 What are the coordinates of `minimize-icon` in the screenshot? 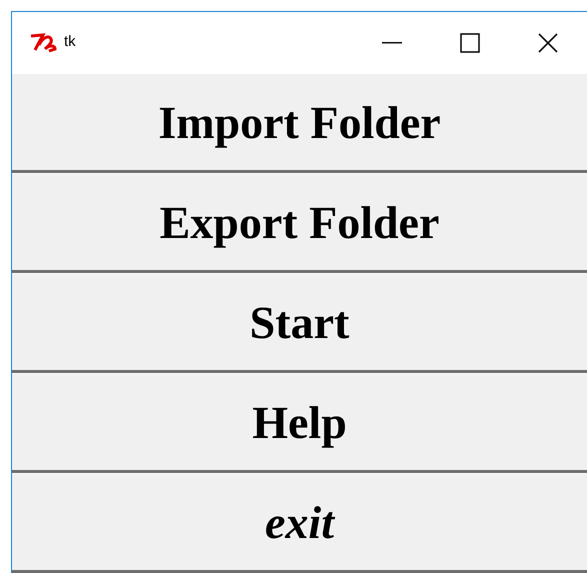 It's located at (392, 43).